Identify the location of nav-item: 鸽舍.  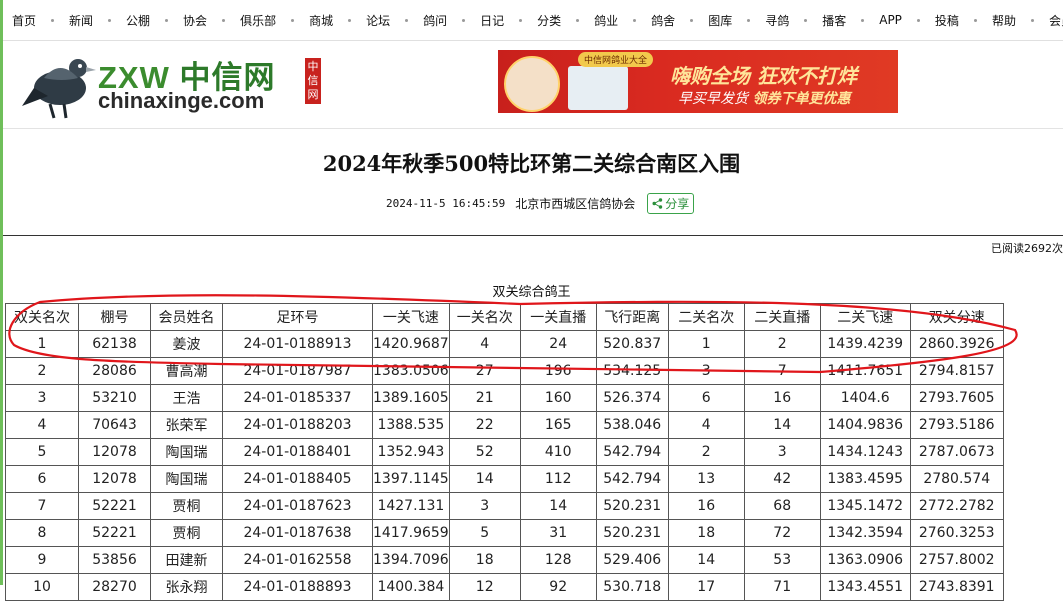
(646, 20).